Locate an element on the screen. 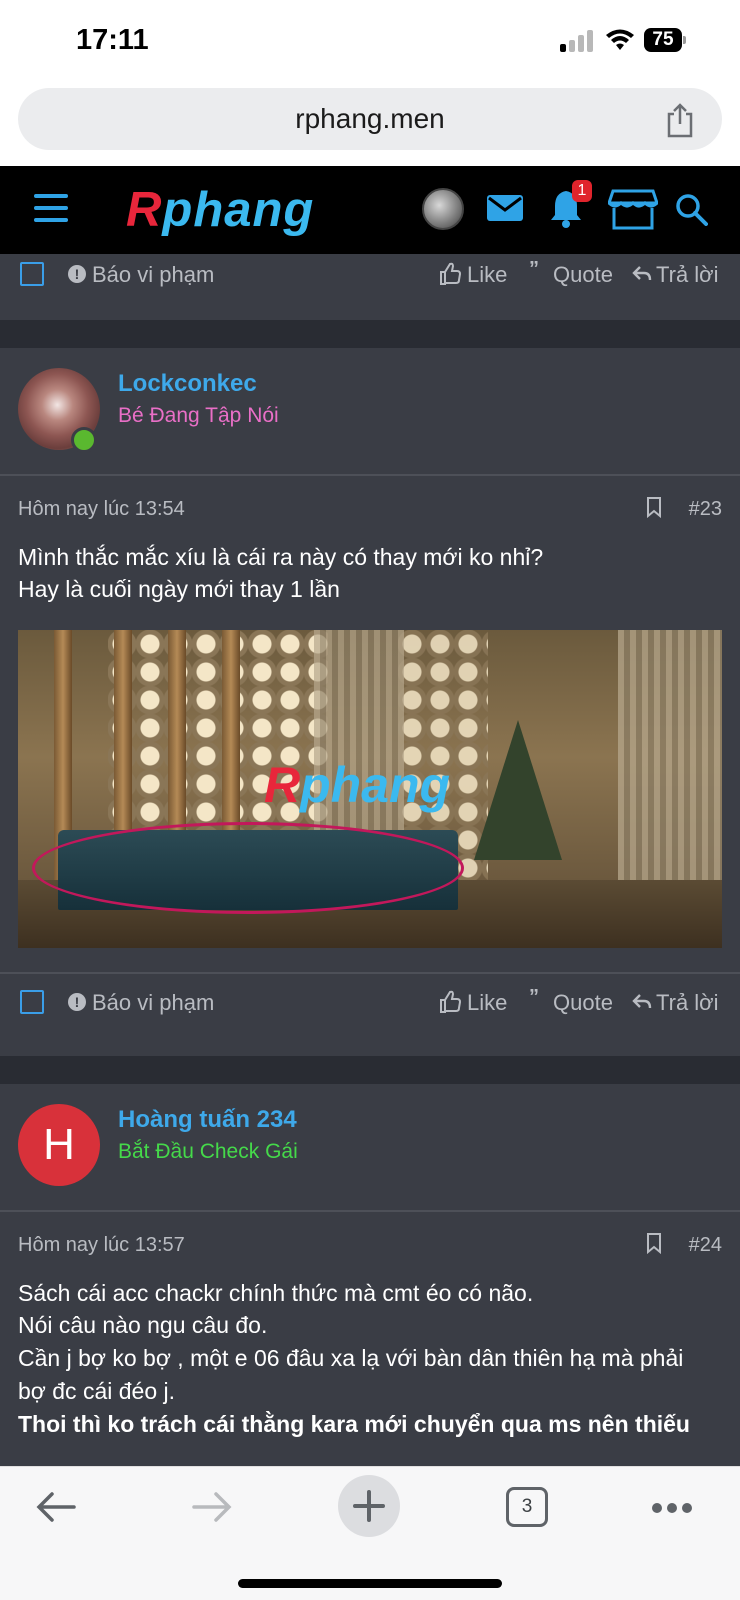 This screenshot has height=1600, width=740. image-watermark: Rphang is located at coordinates (357, 785).